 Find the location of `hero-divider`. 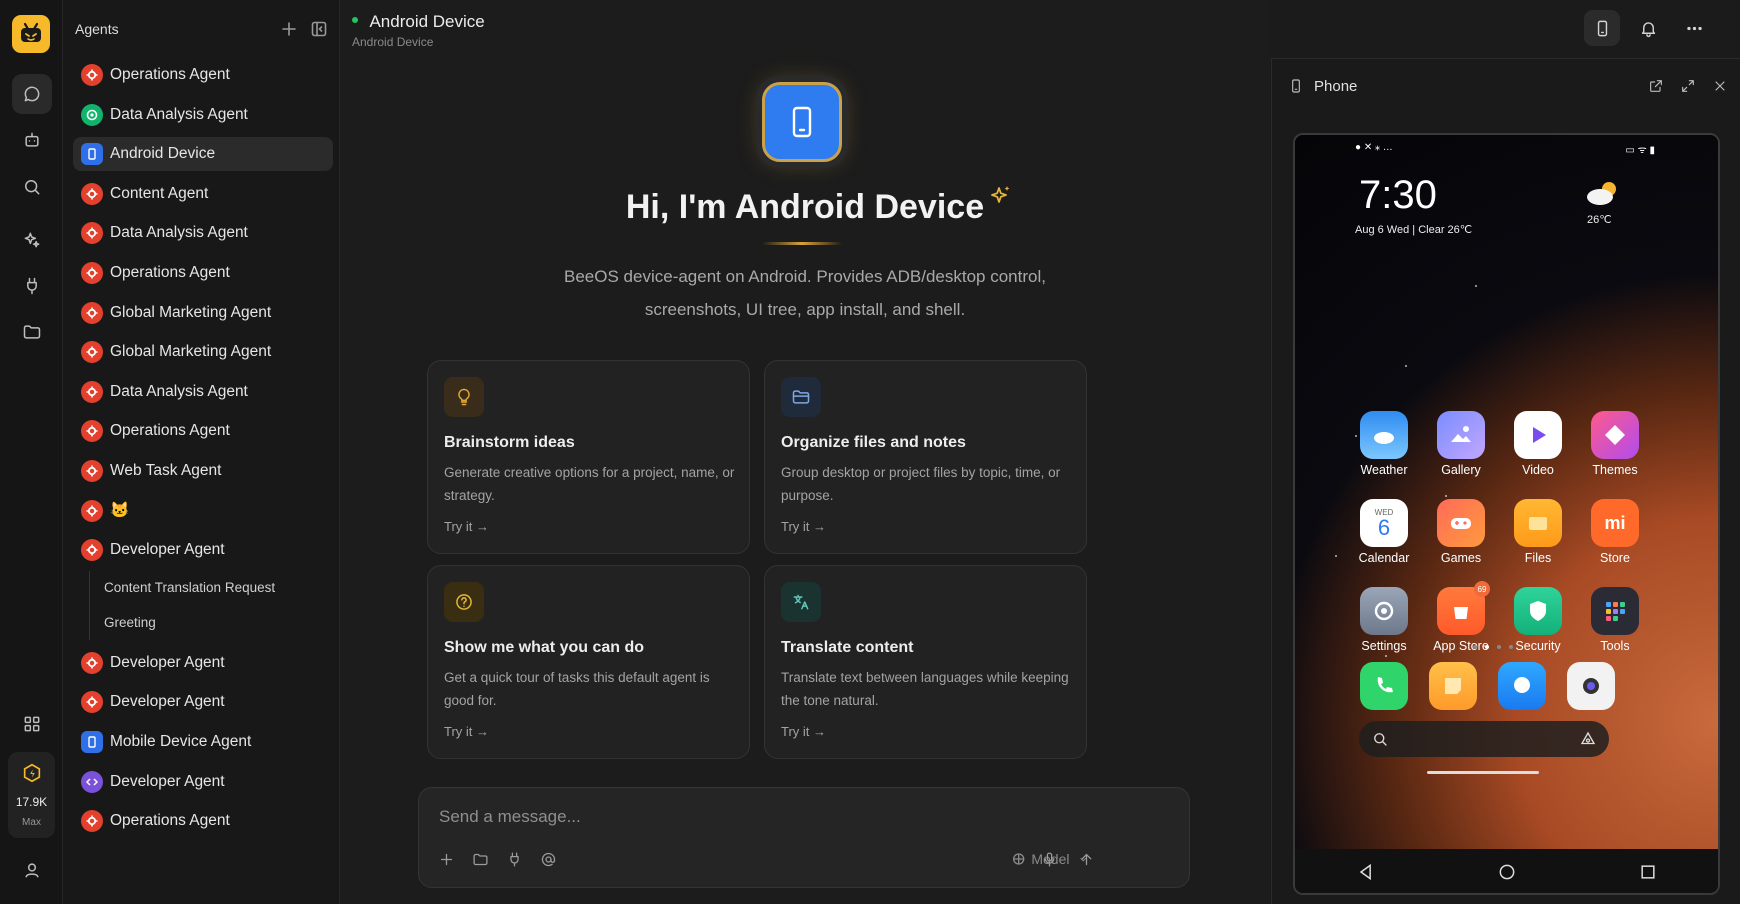

hero-divider is located at coordinates (802, 243).